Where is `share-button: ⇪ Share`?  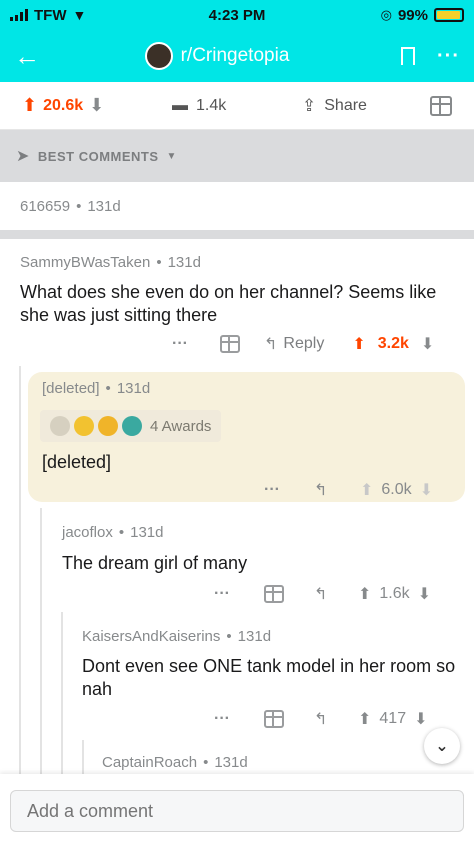
share-button: ⇪ Share is located at coordinates (366, 106).